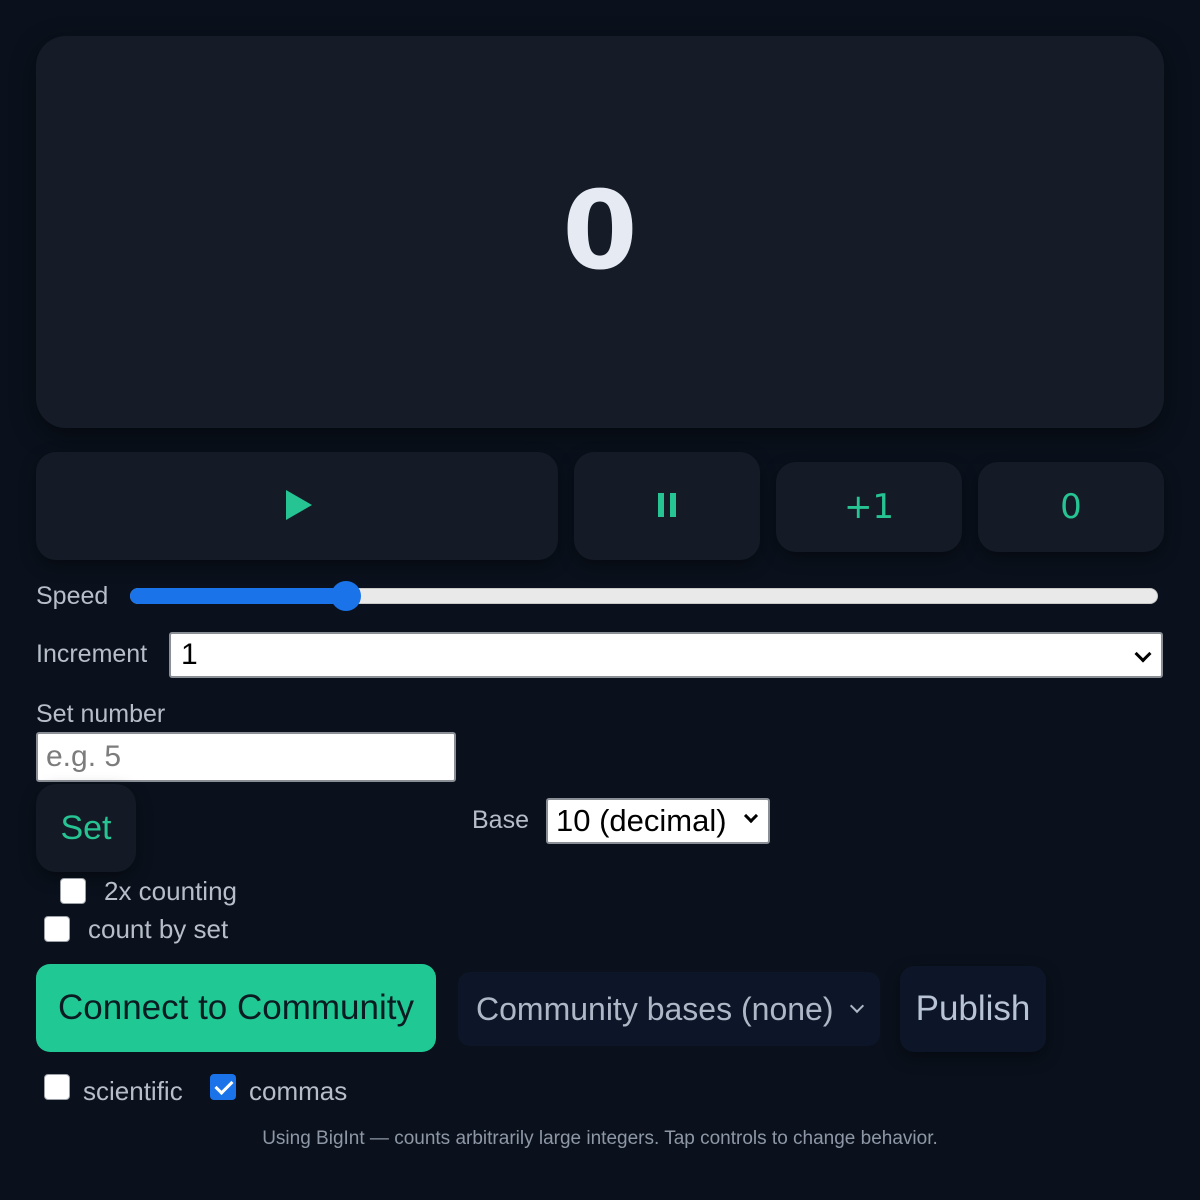  Describe the element at coordinates (973, 1009) in the screenshot. I see `publish-button: Publish` at that location.